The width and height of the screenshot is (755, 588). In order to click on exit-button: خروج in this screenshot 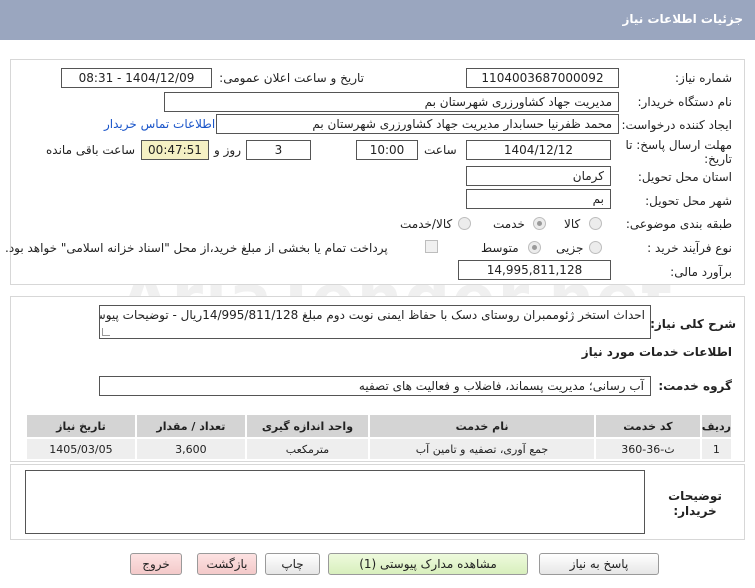, I will do `click(156, 564)`.